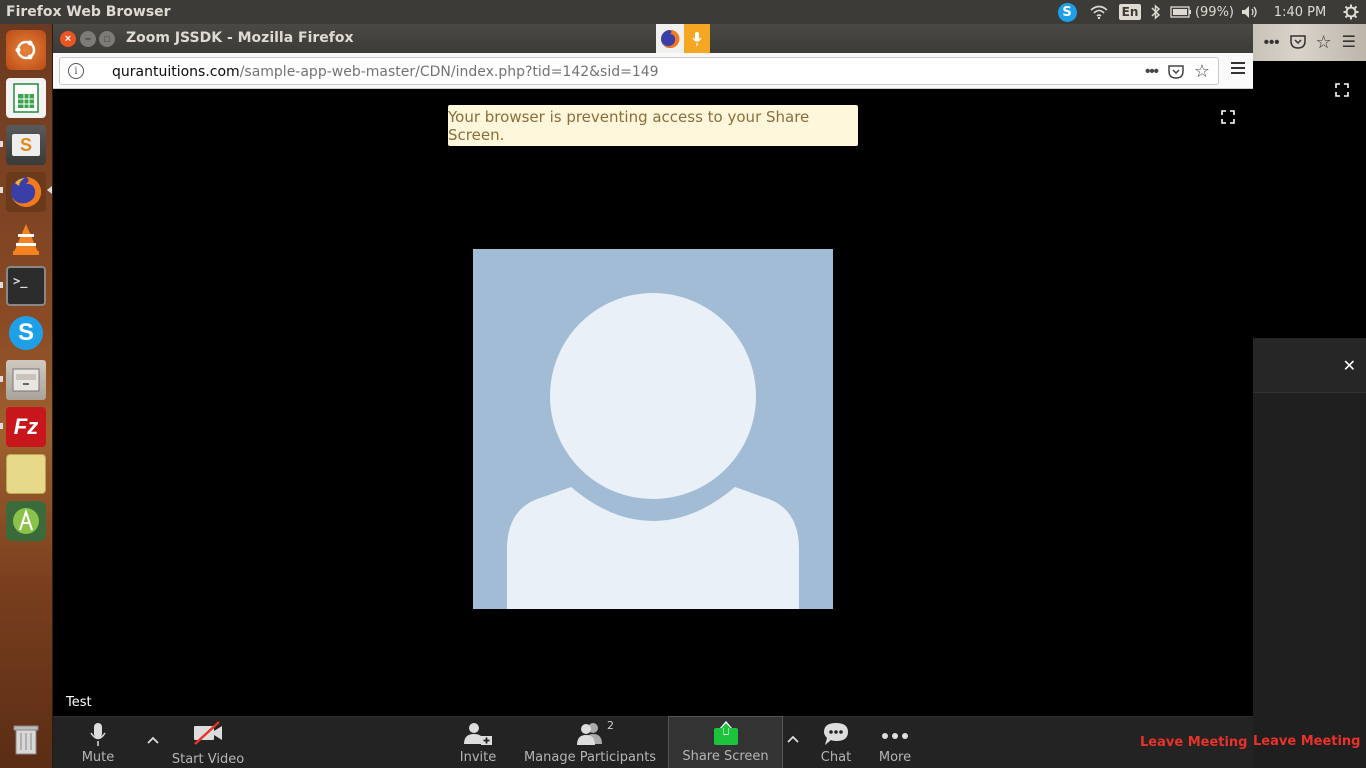 The image size is (1366, 768). I want to click on share-screen-button: Share Screen, so click(725, 742).